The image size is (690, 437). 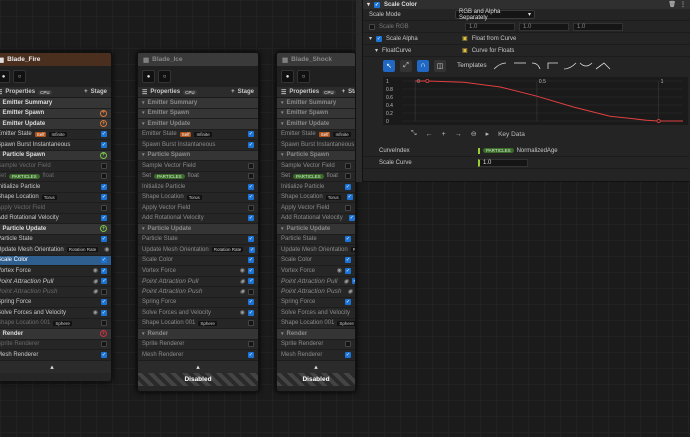 I want to click on module-row: Add Rotational Velocity ✓, so click(x=55, y=219).